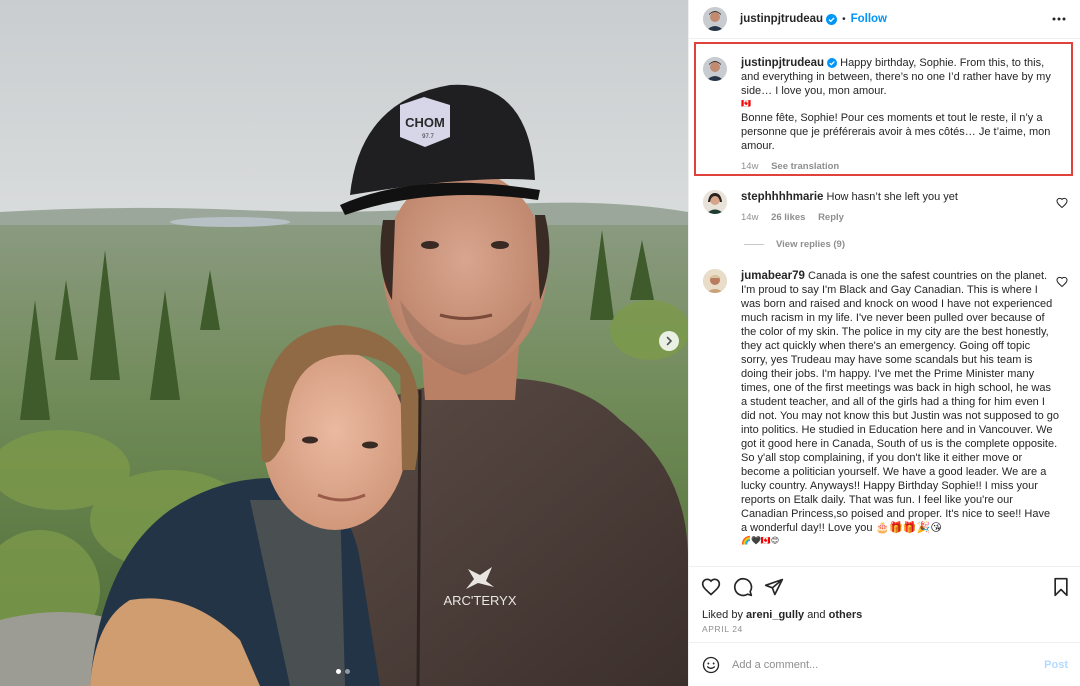 This screenshot has height=686, width=1080. I want to click on caption-author-avatar, so click(715, 69).